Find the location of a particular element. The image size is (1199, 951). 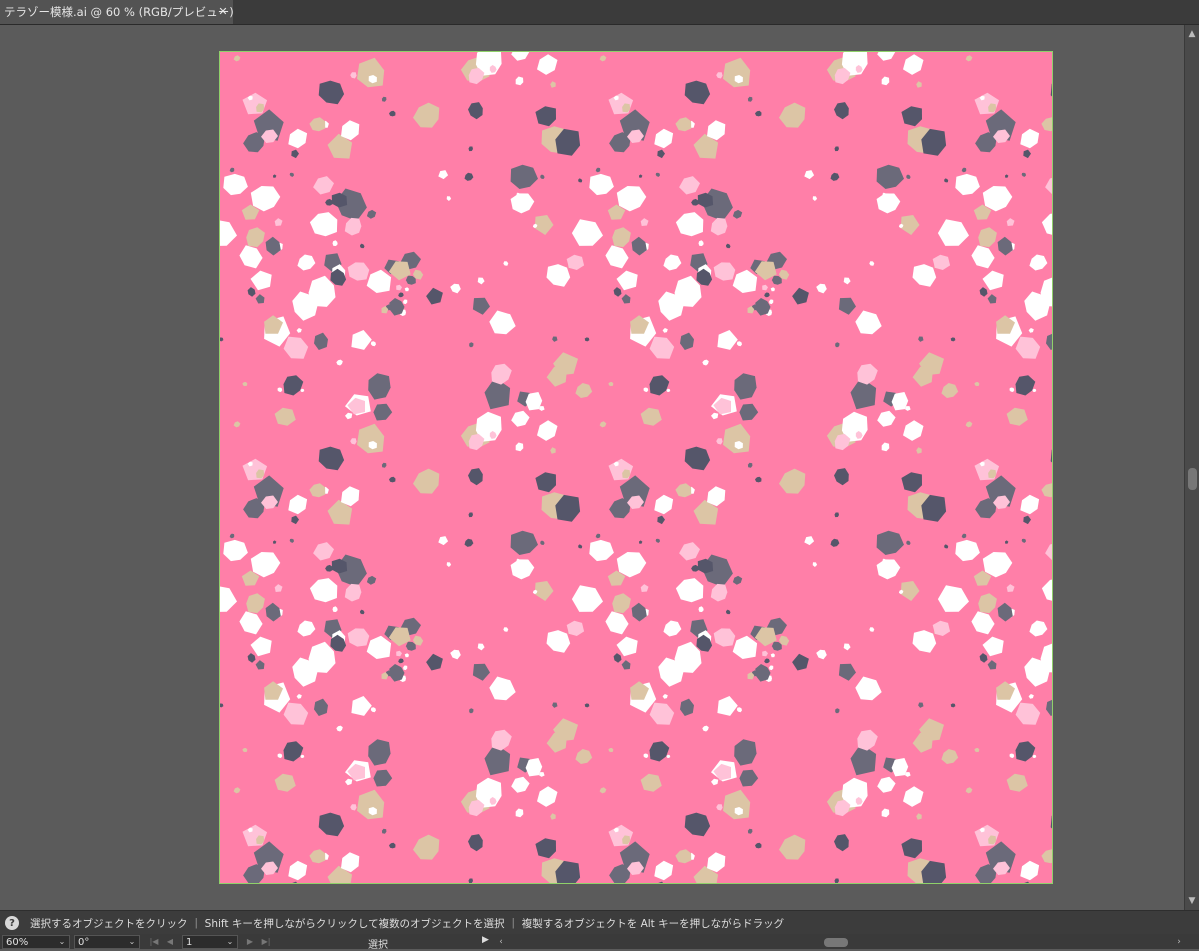

previous-artboard-icon: ◀ is located at coordinates (170, 942).